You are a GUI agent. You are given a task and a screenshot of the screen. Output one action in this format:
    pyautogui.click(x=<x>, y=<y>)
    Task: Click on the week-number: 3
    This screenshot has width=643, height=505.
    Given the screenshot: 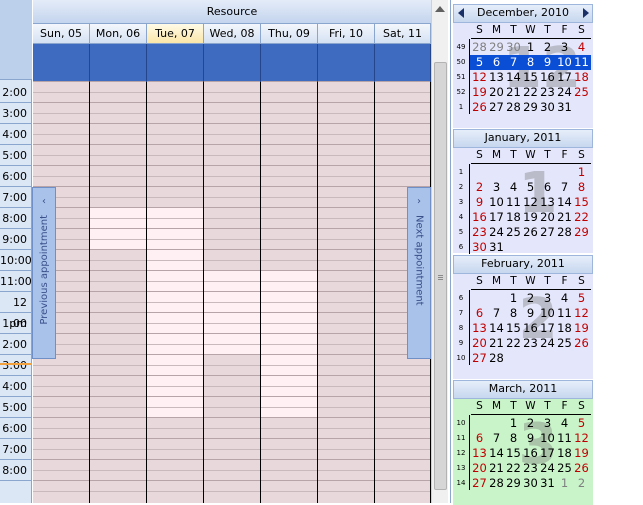 What is the action you would take?
    pyautogui.click(x=461, y=202)
    